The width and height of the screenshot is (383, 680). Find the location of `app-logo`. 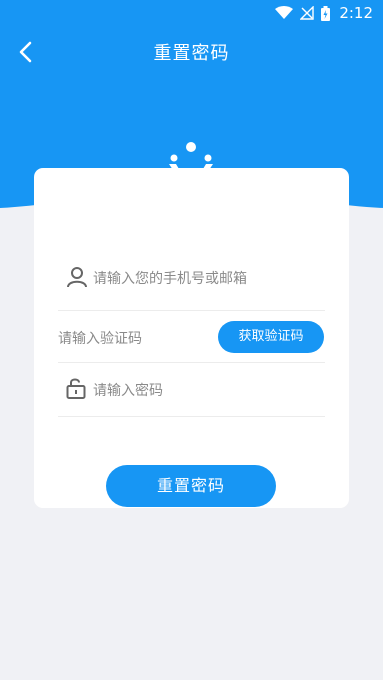

app-logo is located at coordinates (191, 166).